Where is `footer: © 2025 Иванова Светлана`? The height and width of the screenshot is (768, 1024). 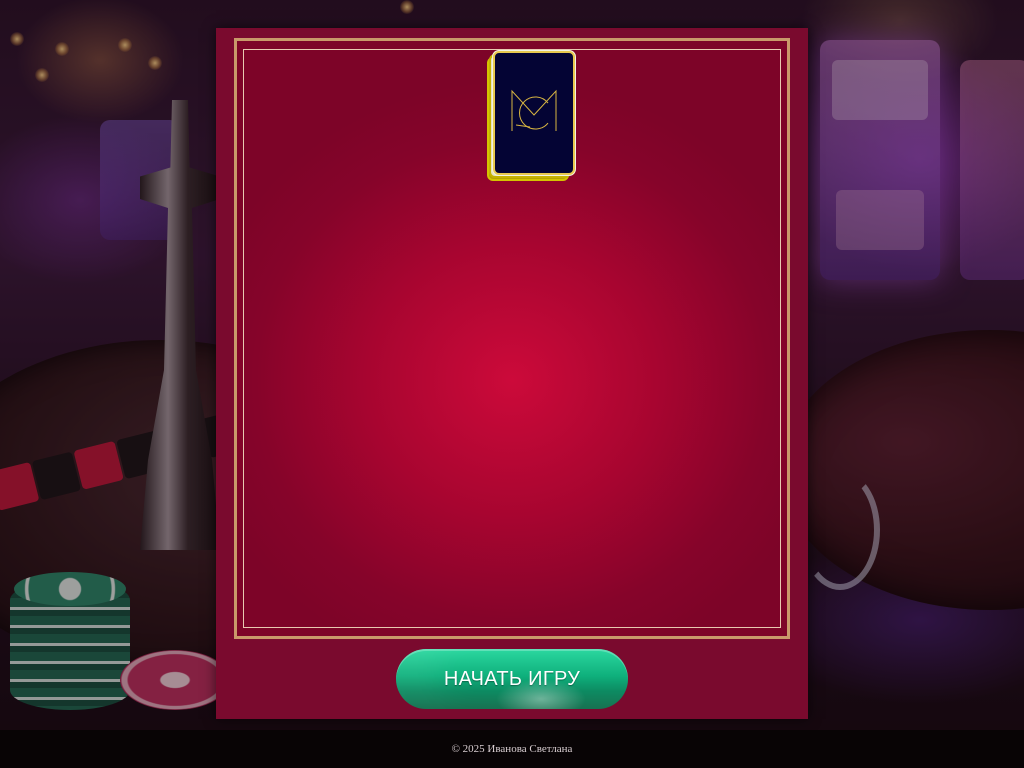 footer: © 2025 Иванова Светлана is located at coordinates (512, 749).